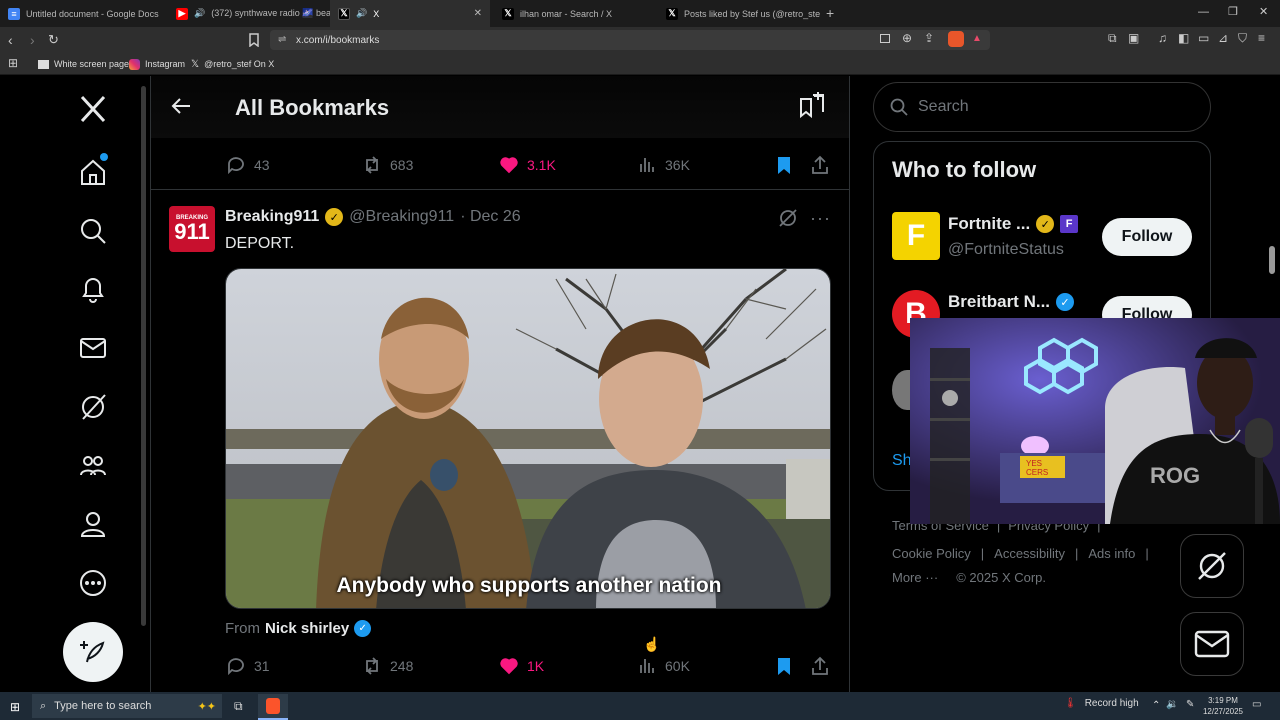  I want to click on more-icon, so click(93, 583).